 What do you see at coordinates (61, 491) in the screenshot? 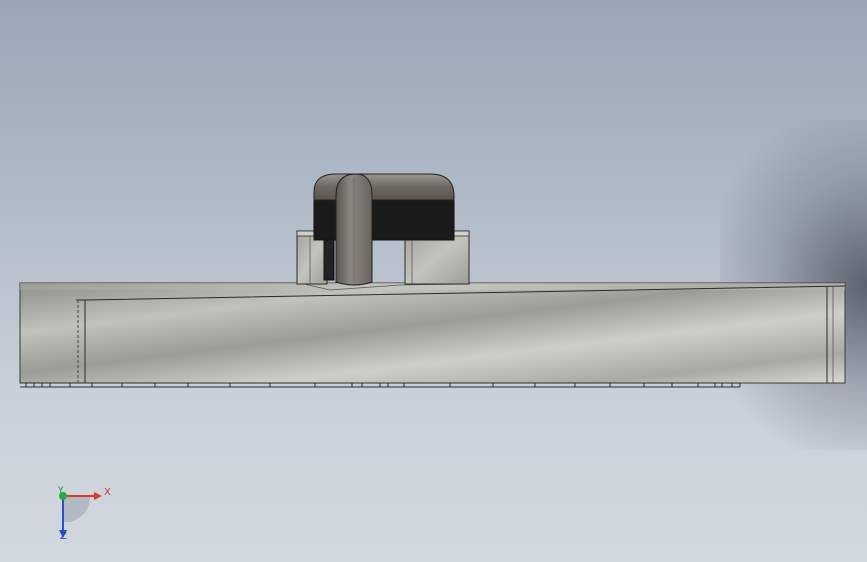
I see `y-axis-label: Y` at bounding box center [61, 491].